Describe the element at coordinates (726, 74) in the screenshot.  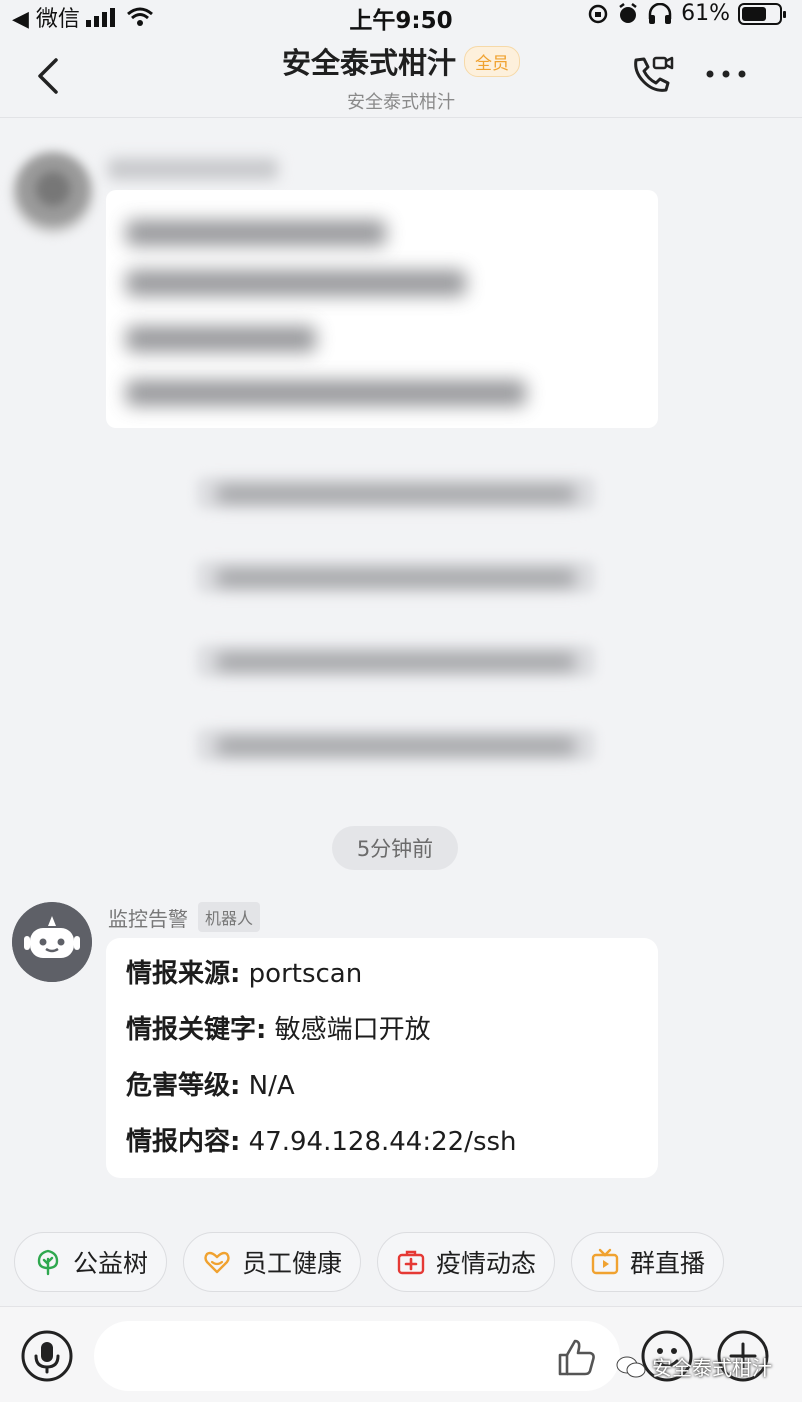
I see `more-options-icon` at that location.